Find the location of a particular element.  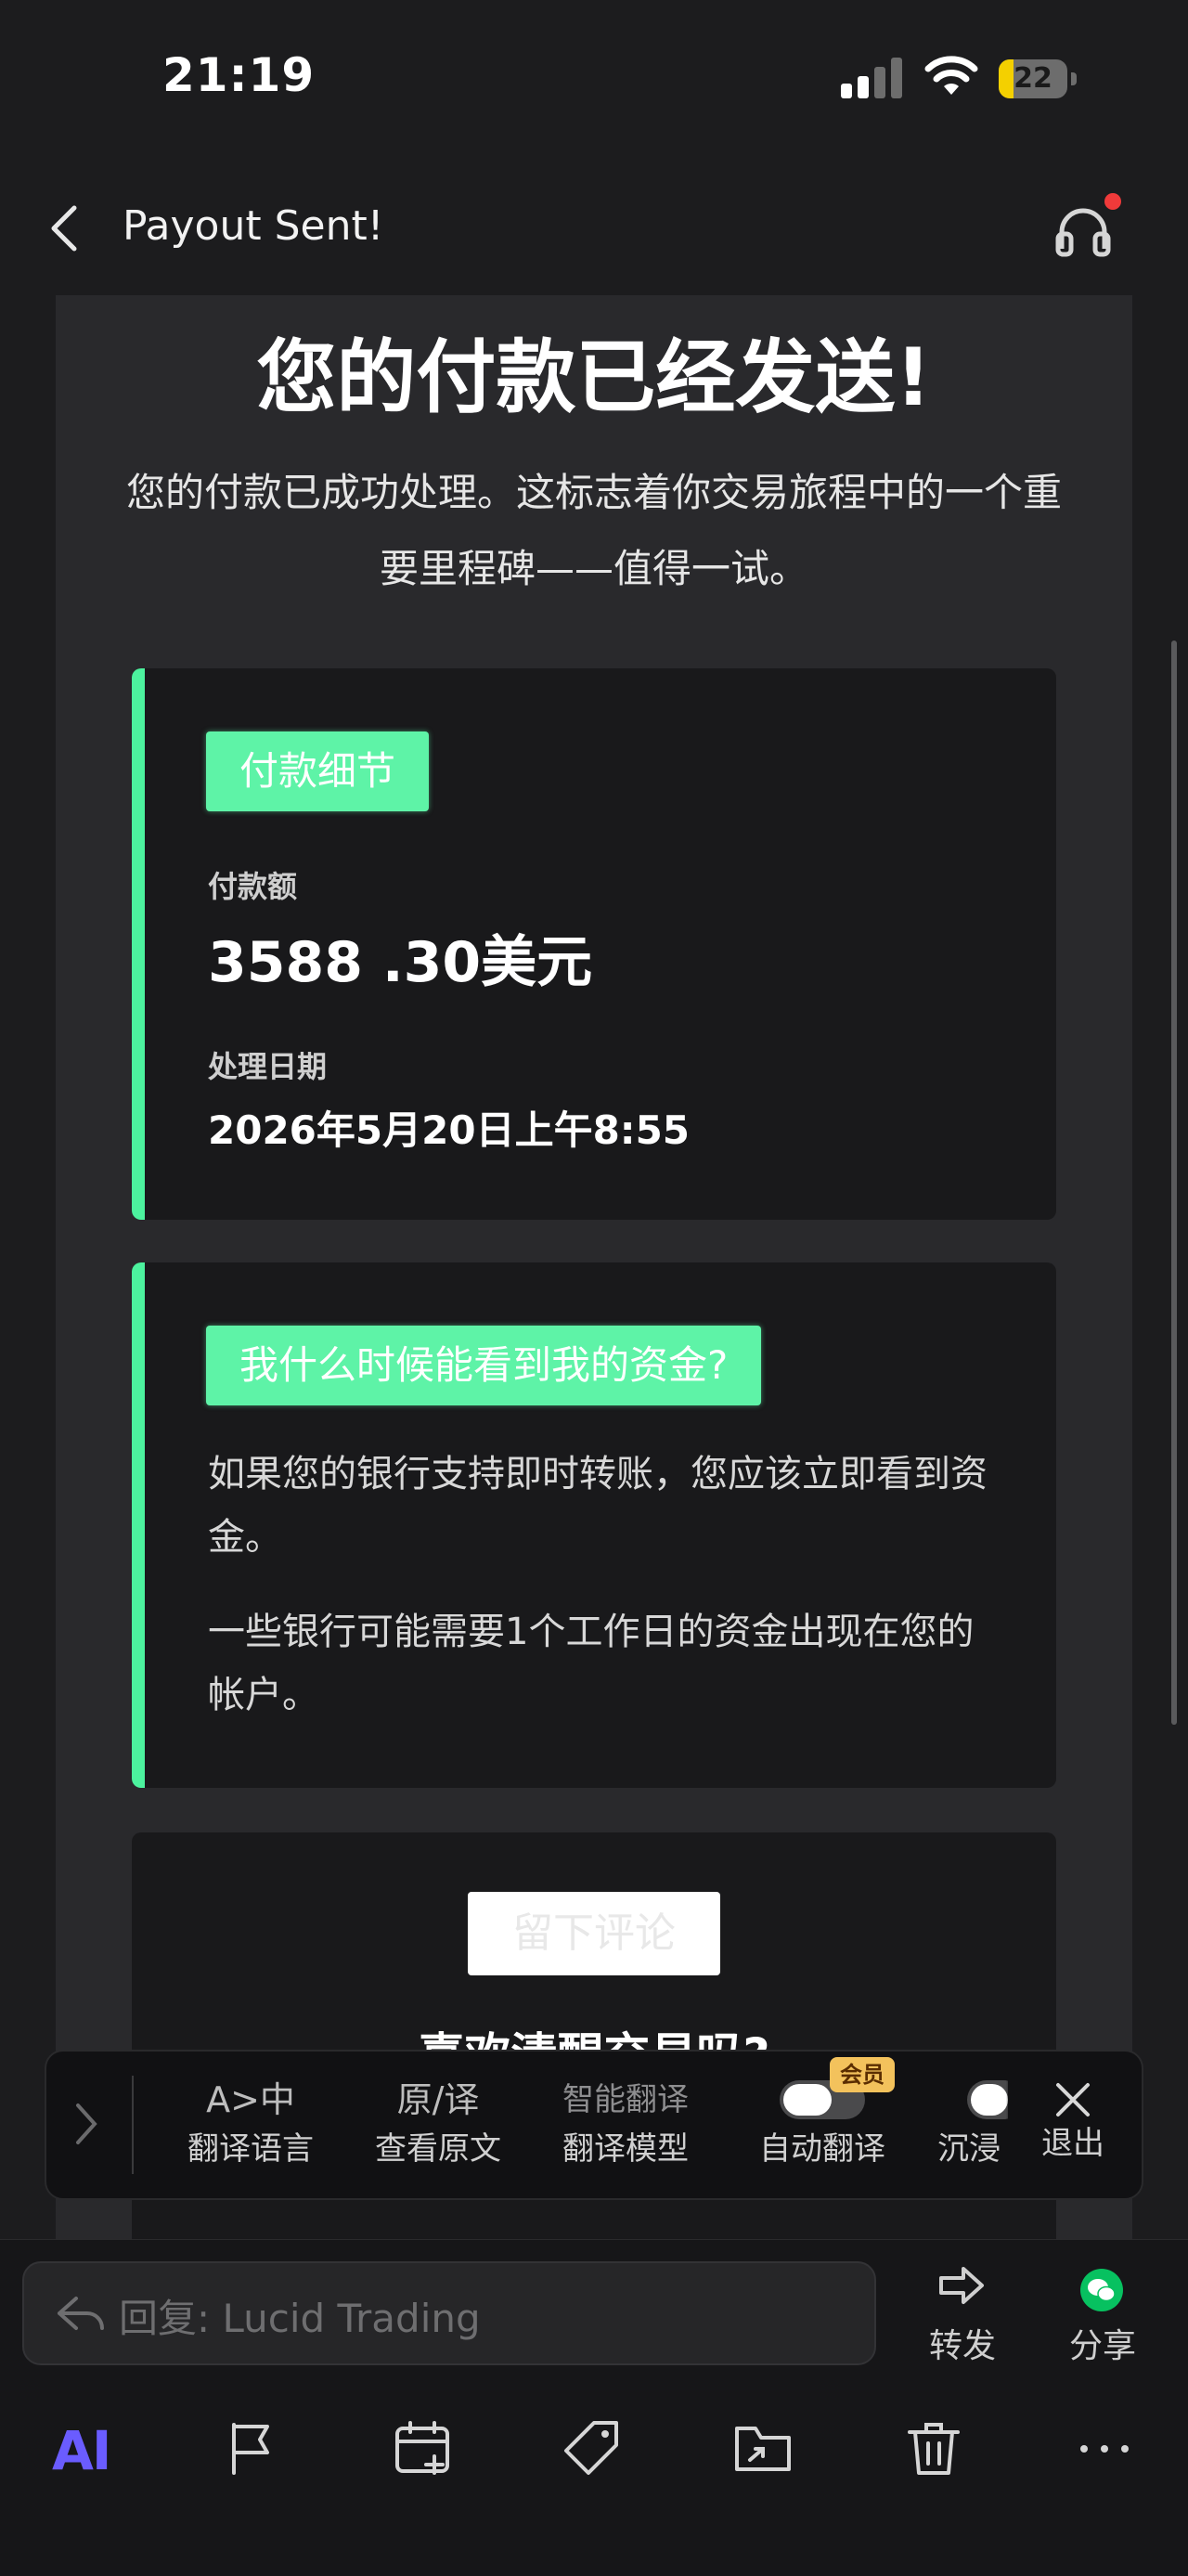

reply-placeholder: 回复: Lucid Trading is located at coordinates (300, 2318).